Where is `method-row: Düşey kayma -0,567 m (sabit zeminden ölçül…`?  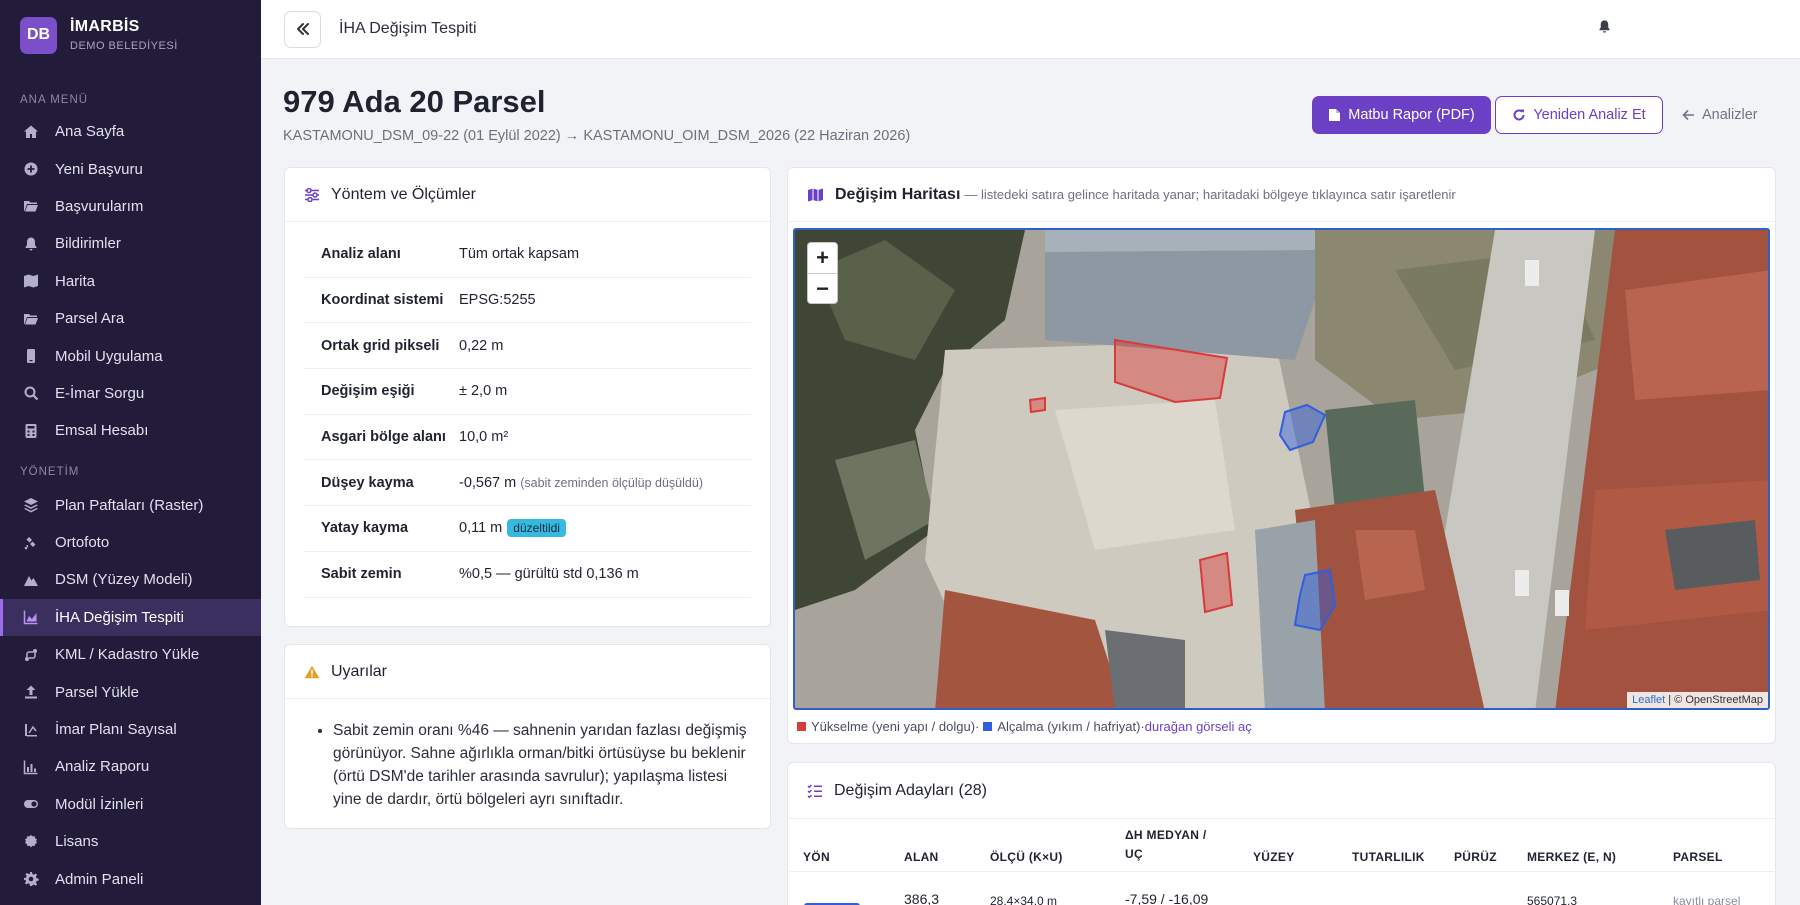
method-row: Düşey kayma -0,567 m (sabit zeminden ölçül… is located at coordinates (527, 483).